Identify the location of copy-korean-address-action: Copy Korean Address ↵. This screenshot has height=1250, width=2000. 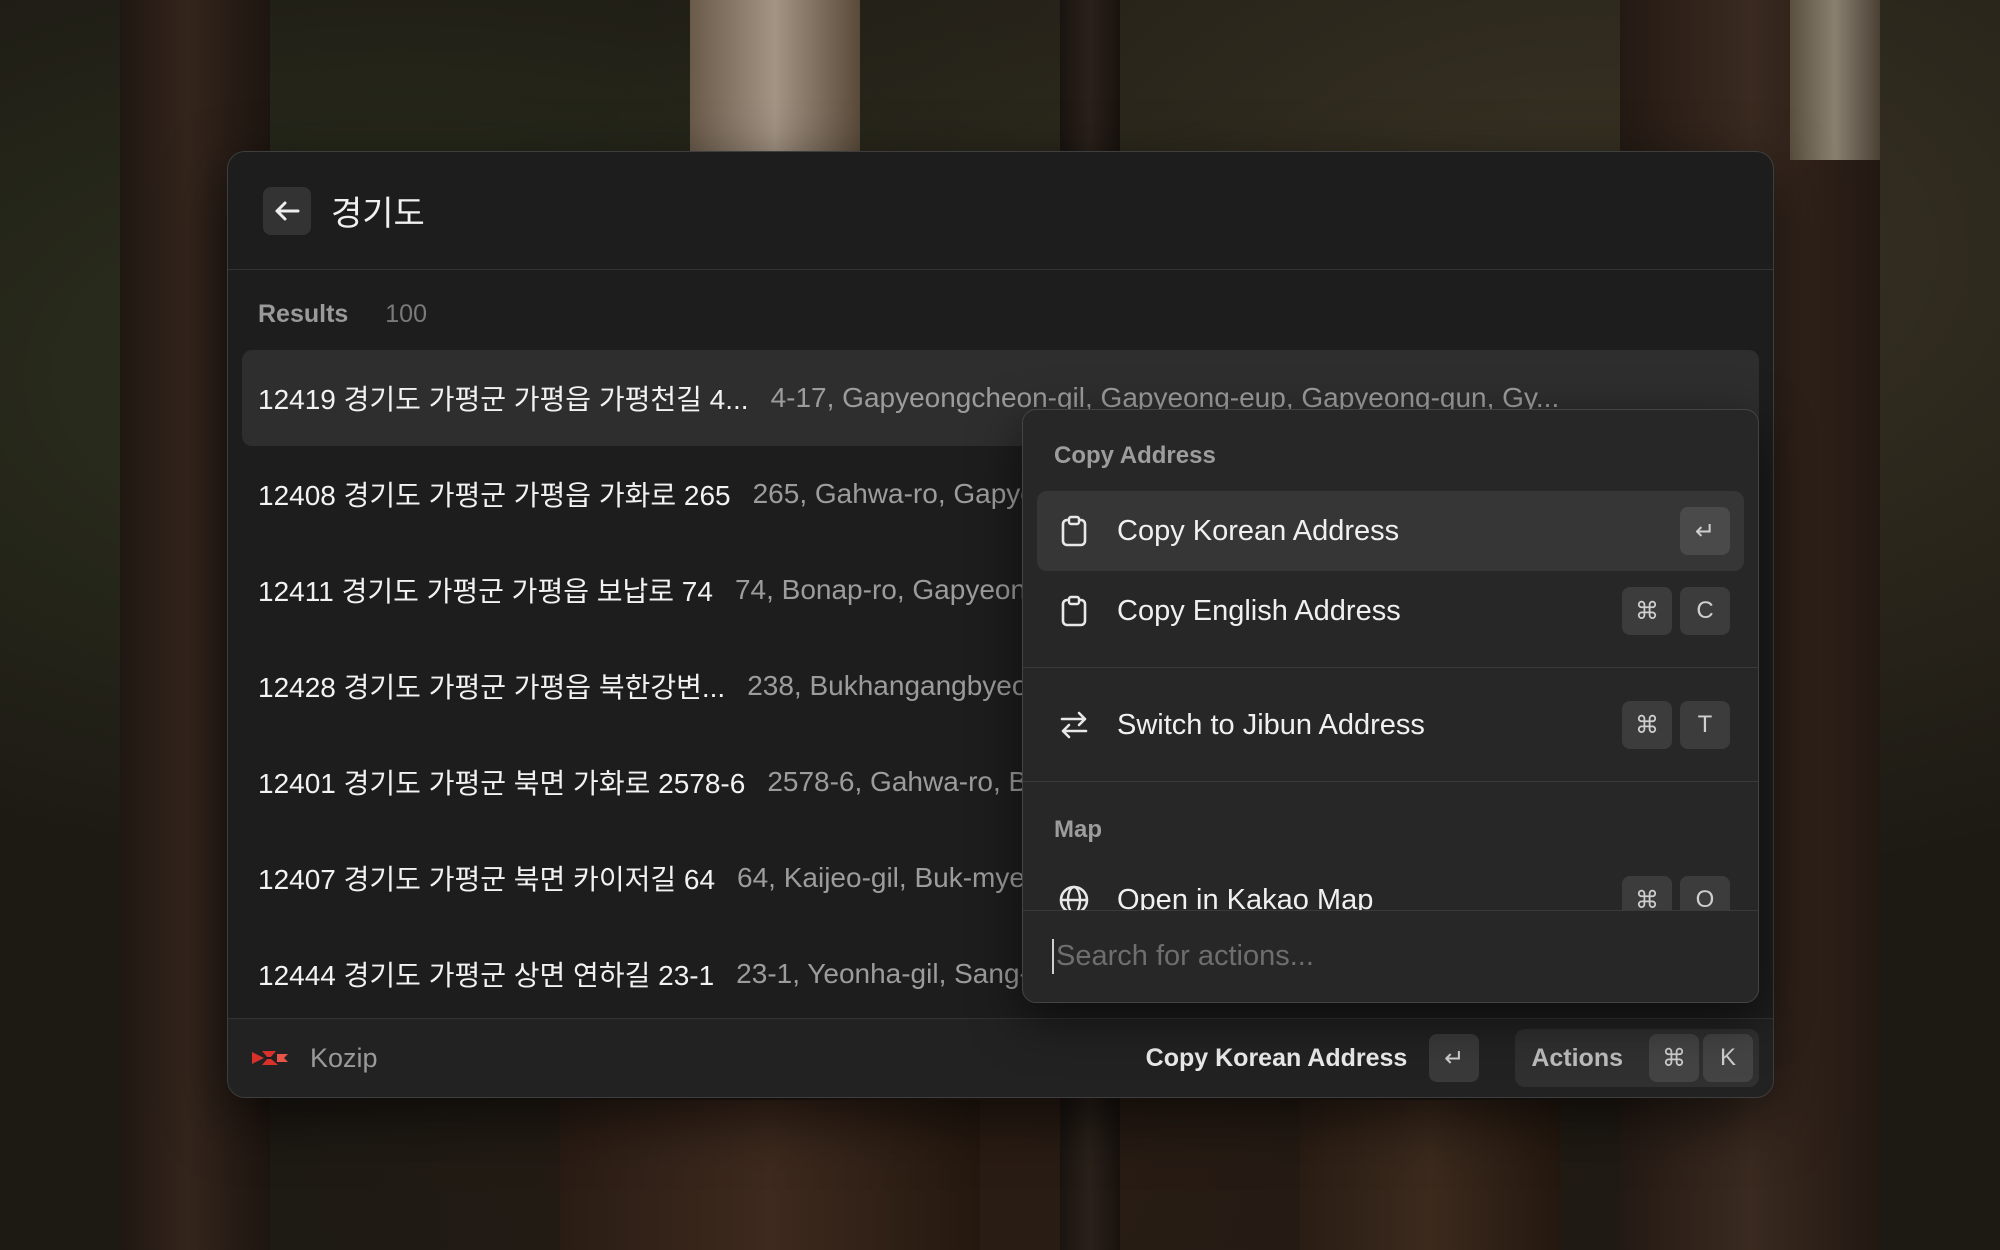
(1390, 531).